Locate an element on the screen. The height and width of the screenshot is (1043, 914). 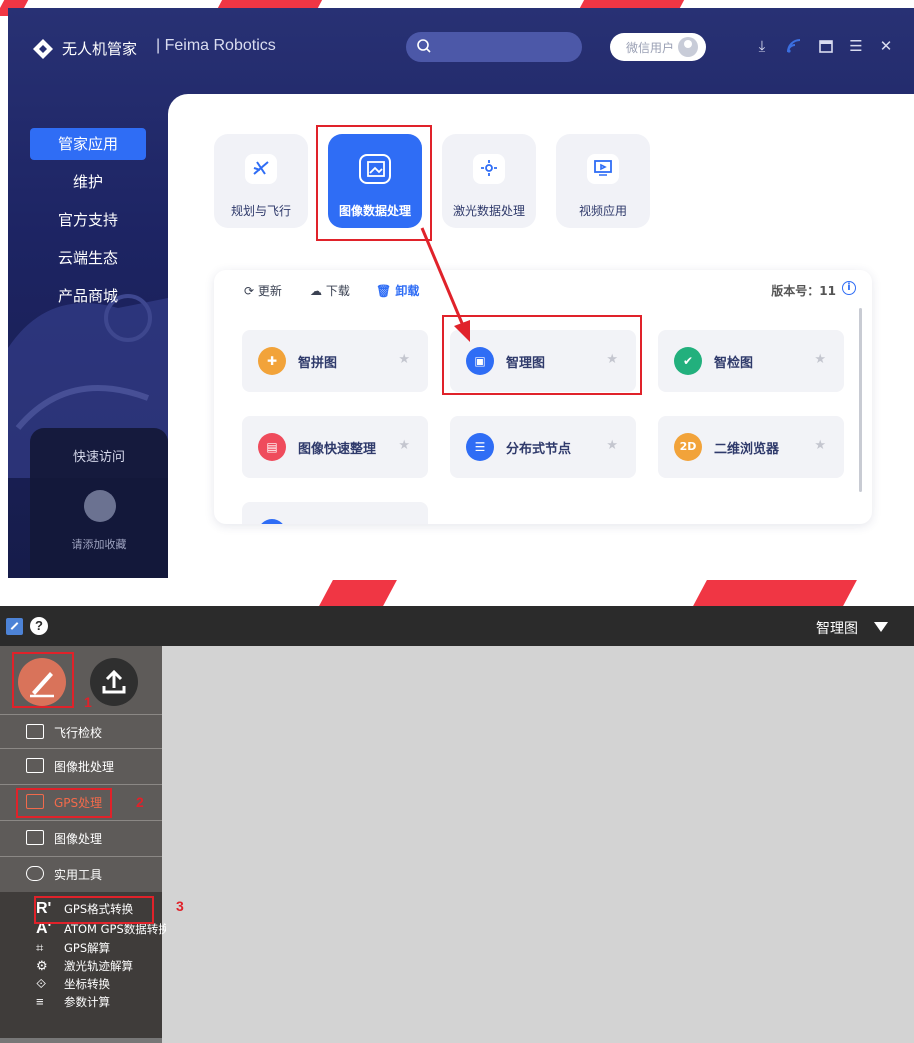
submenu-label: ATOM GPS数据转换 is located at coordinates (115, 929).